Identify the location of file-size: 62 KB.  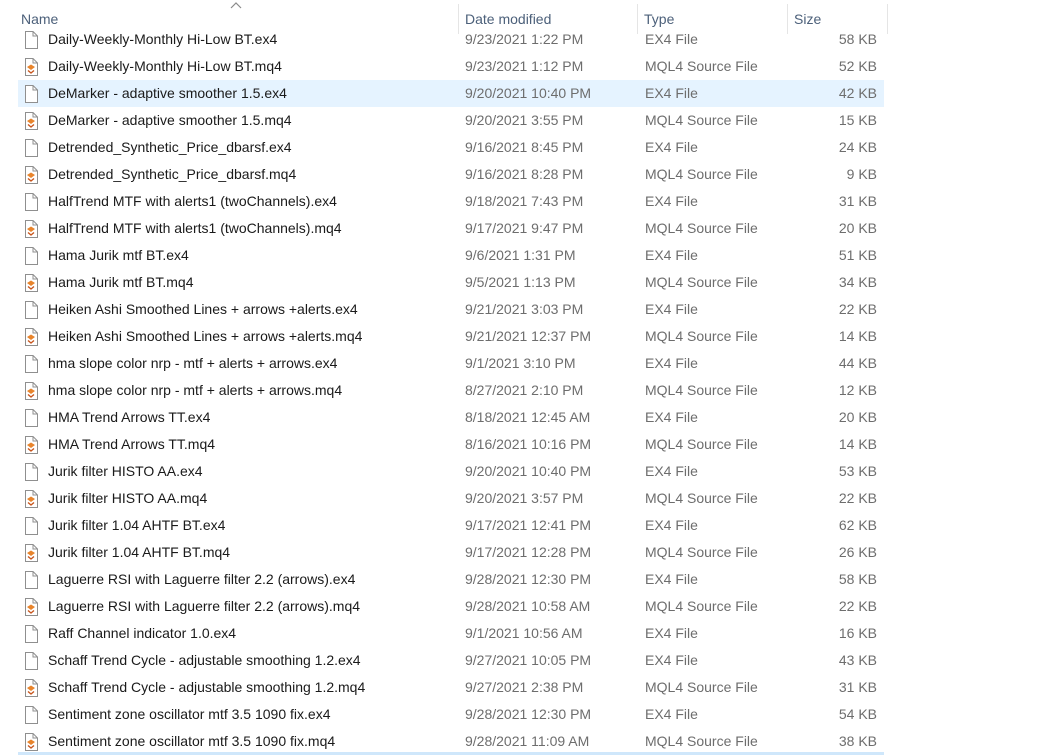
(857, 525).